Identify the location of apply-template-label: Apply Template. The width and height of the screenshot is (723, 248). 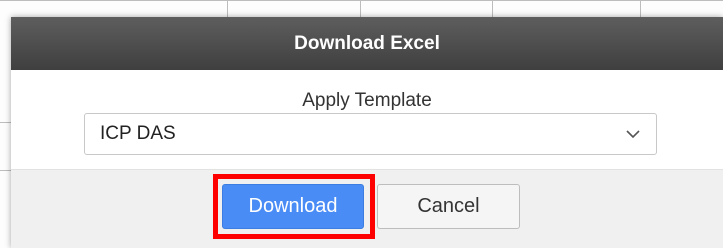
(367, 100).